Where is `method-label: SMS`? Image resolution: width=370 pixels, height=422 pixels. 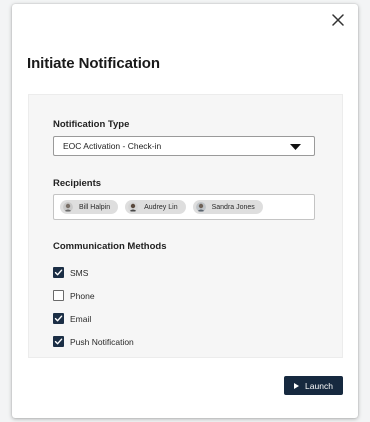 method-label: SMS is located at coordinates (79, 272).